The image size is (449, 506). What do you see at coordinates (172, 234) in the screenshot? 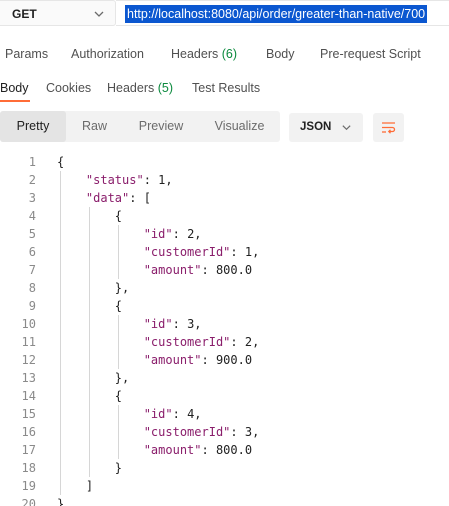
I see `code-text: "id": 2,` at bounding box center [172, 234].